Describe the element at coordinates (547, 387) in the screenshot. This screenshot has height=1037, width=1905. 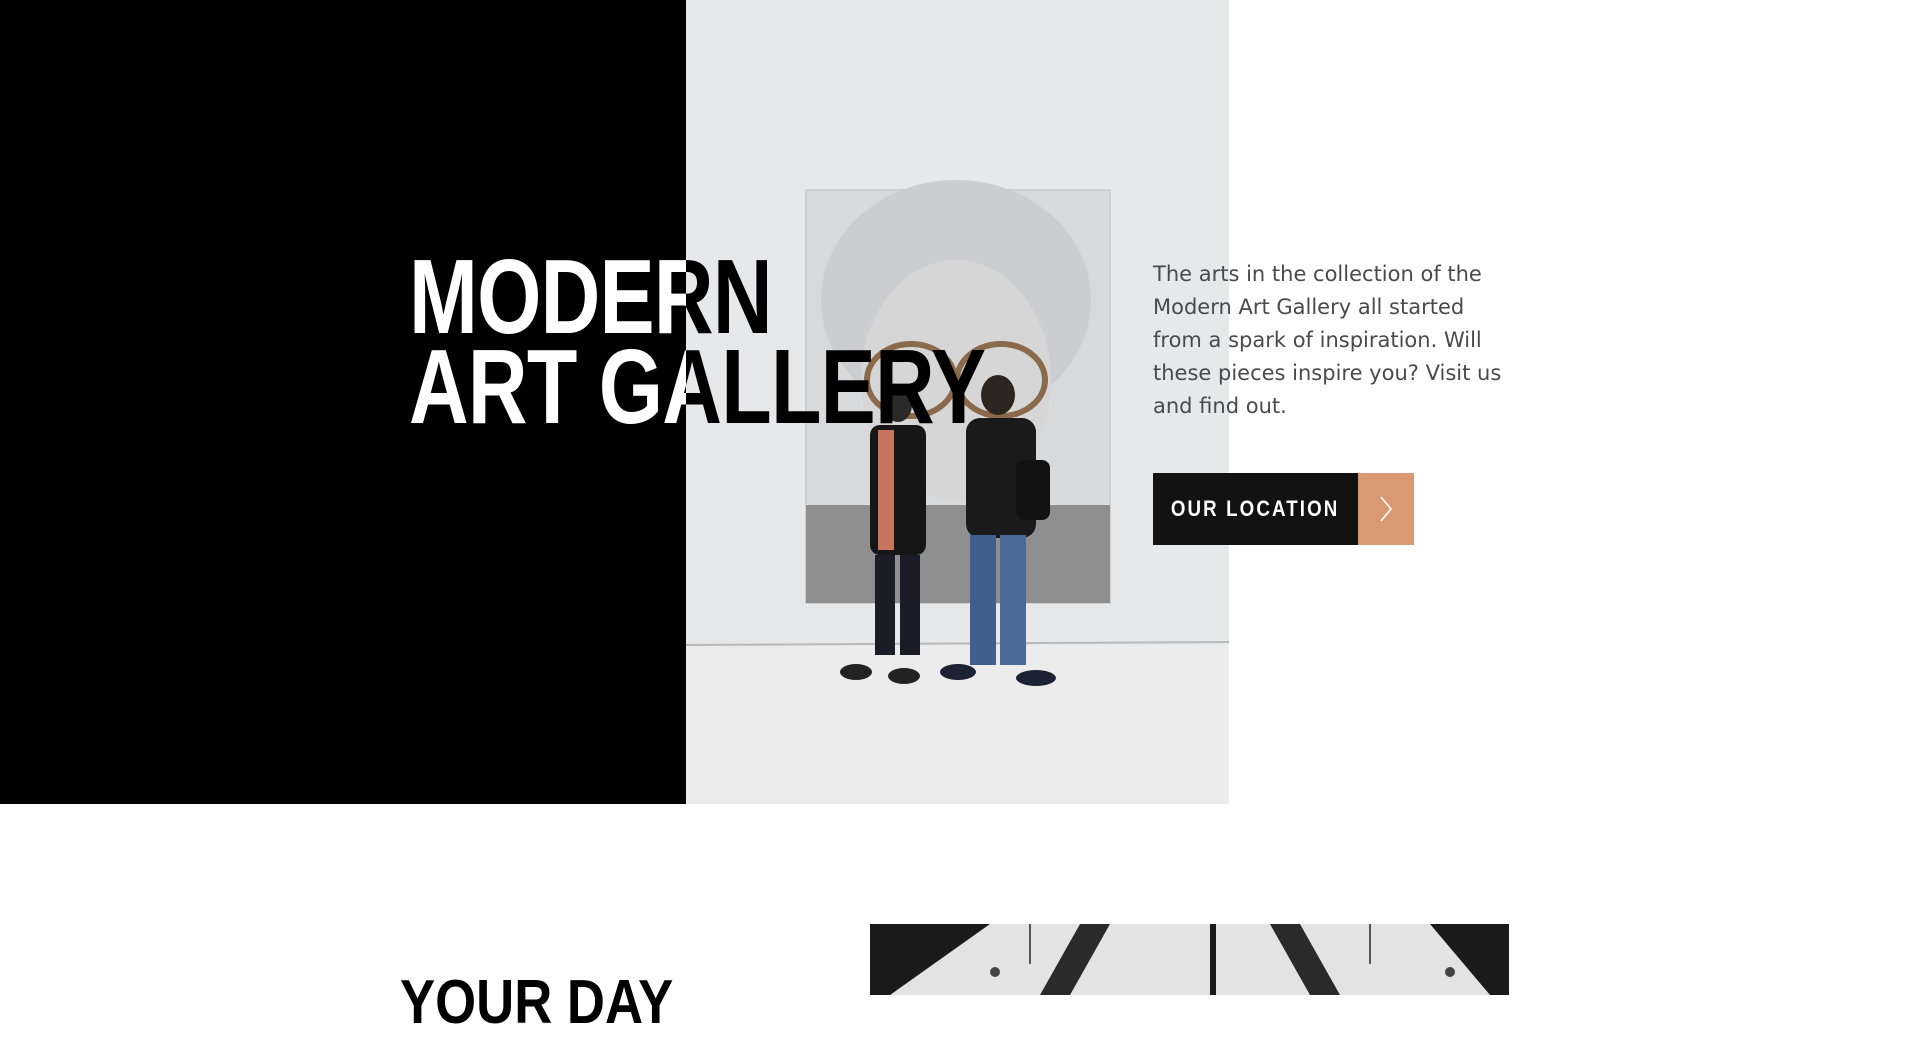
I see `hero-title-line2: ART GALLERY` at that location.